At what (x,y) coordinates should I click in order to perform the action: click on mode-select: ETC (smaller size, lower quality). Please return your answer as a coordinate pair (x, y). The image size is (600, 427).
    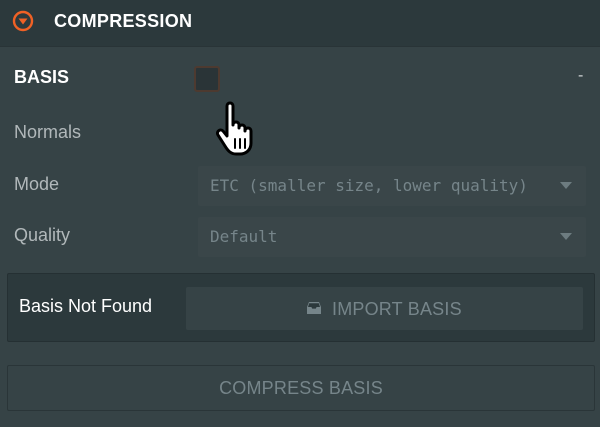
    Looking at the image, I should click on (392, 186).